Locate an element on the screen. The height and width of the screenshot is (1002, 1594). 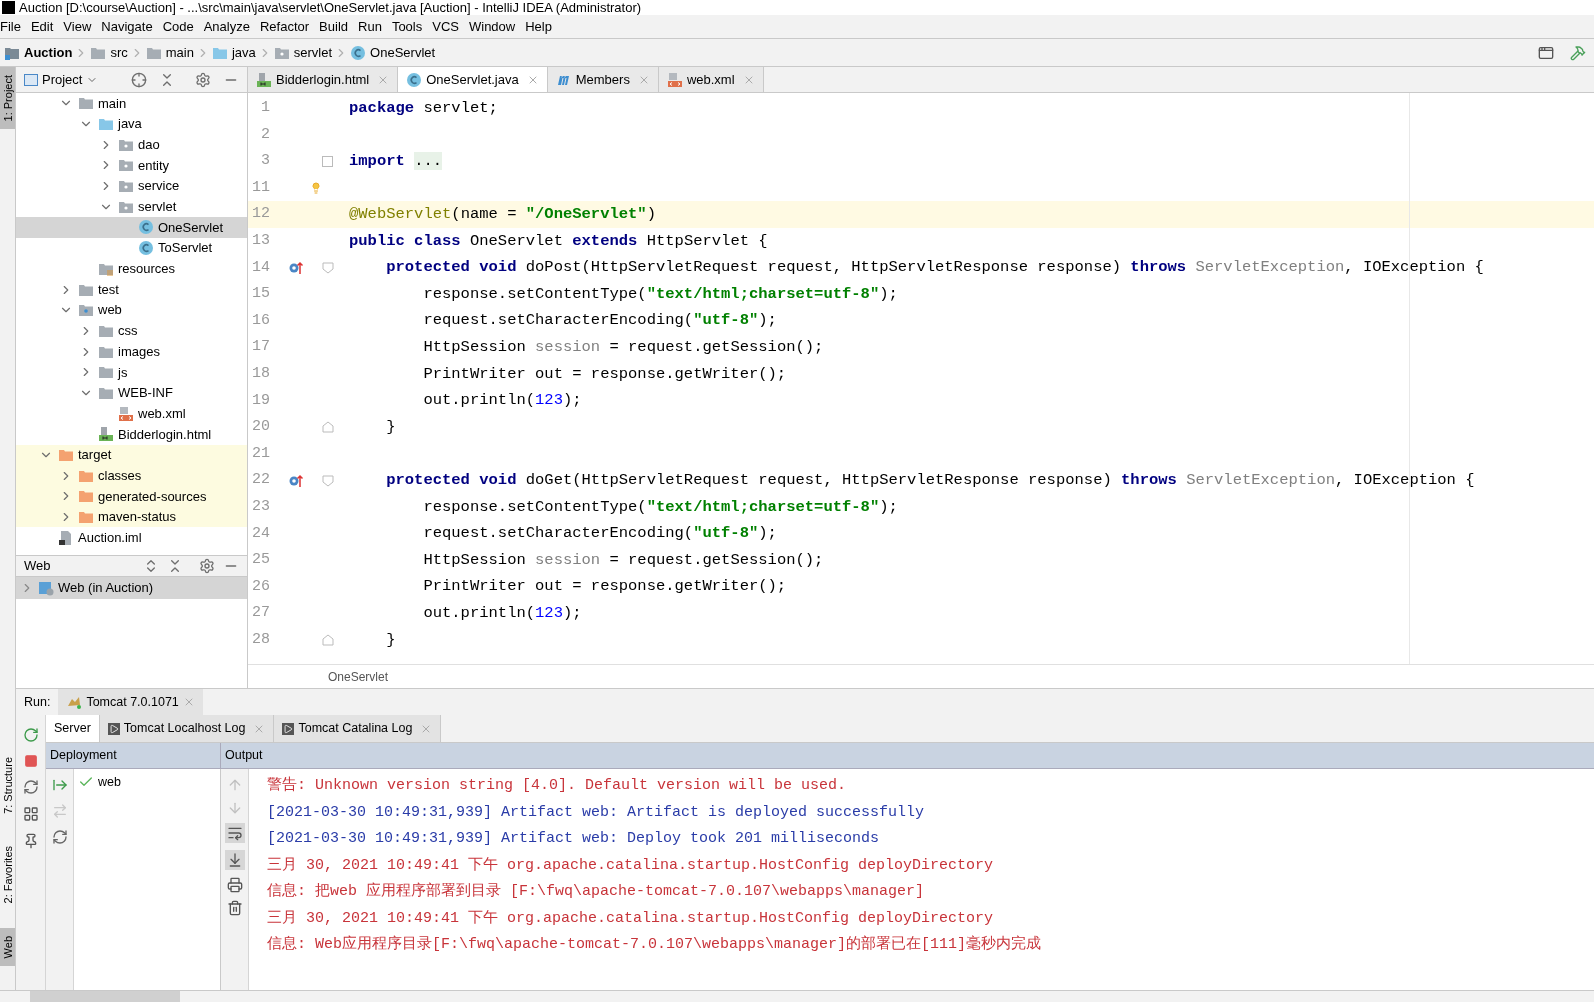
line-number: 2 is located at coordinates (265, 134).